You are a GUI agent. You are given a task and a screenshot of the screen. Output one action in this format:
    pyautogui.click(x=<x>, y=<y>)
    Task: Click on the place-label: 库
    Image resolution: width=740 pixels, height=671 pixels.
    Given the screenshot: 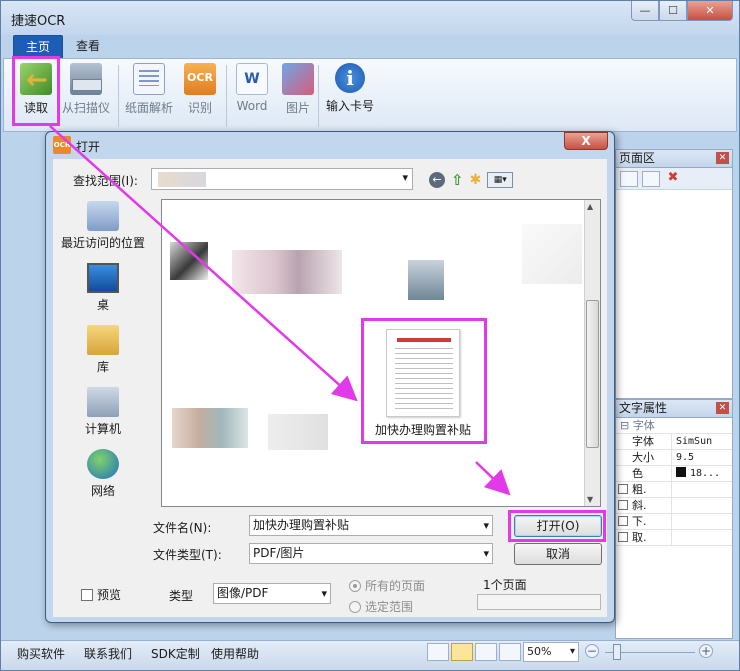 What is the action you would take?
    pyautogui.click(x=102, y=367)
    